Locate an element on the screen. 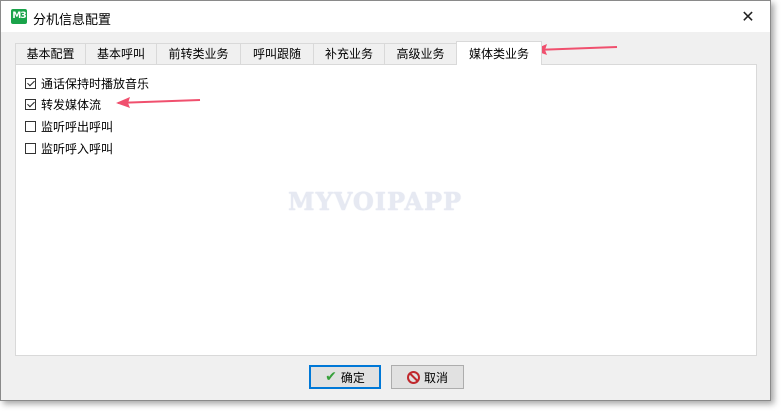 The width and height of the screenshot is (781, 411). option-forward-media: 转发媒体流 is located at coordinates (63, 104).